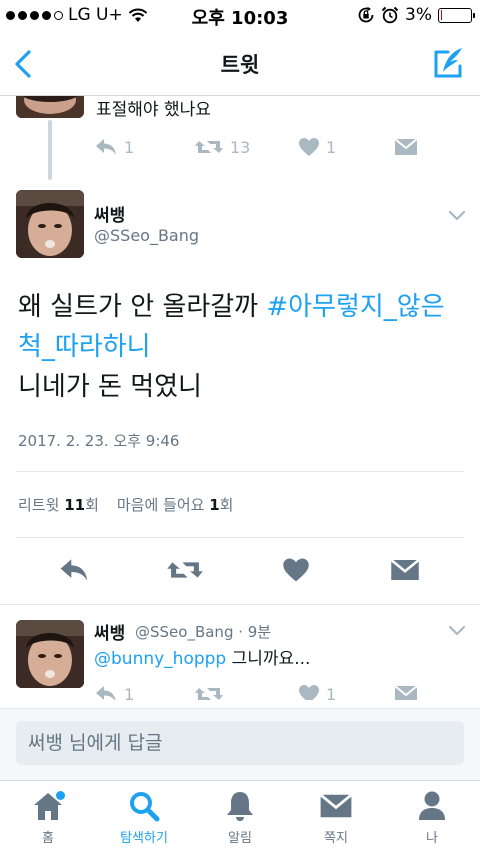  I want to click on reply-like-button: 1, so click(317, 692).